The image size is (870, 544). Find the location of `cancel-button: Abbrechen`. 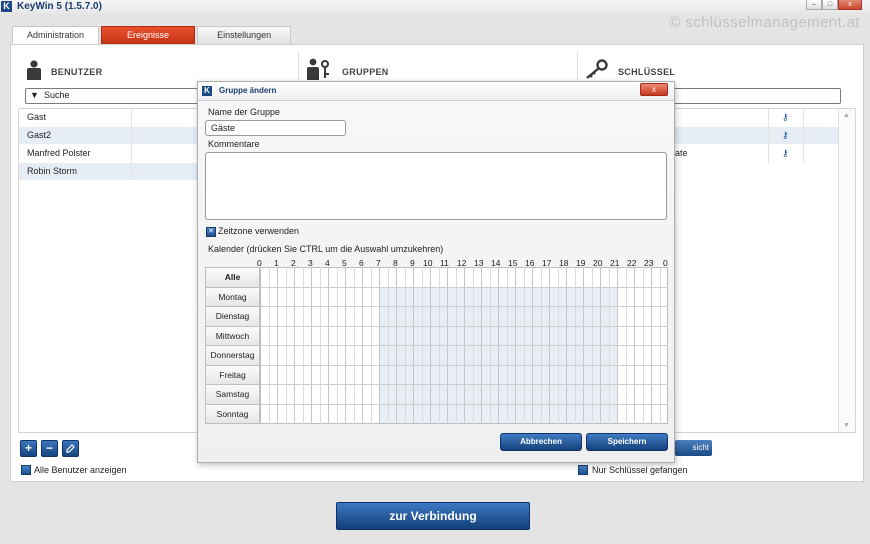

cancel-button: Abbrechen is located at coordinates (541, 442).